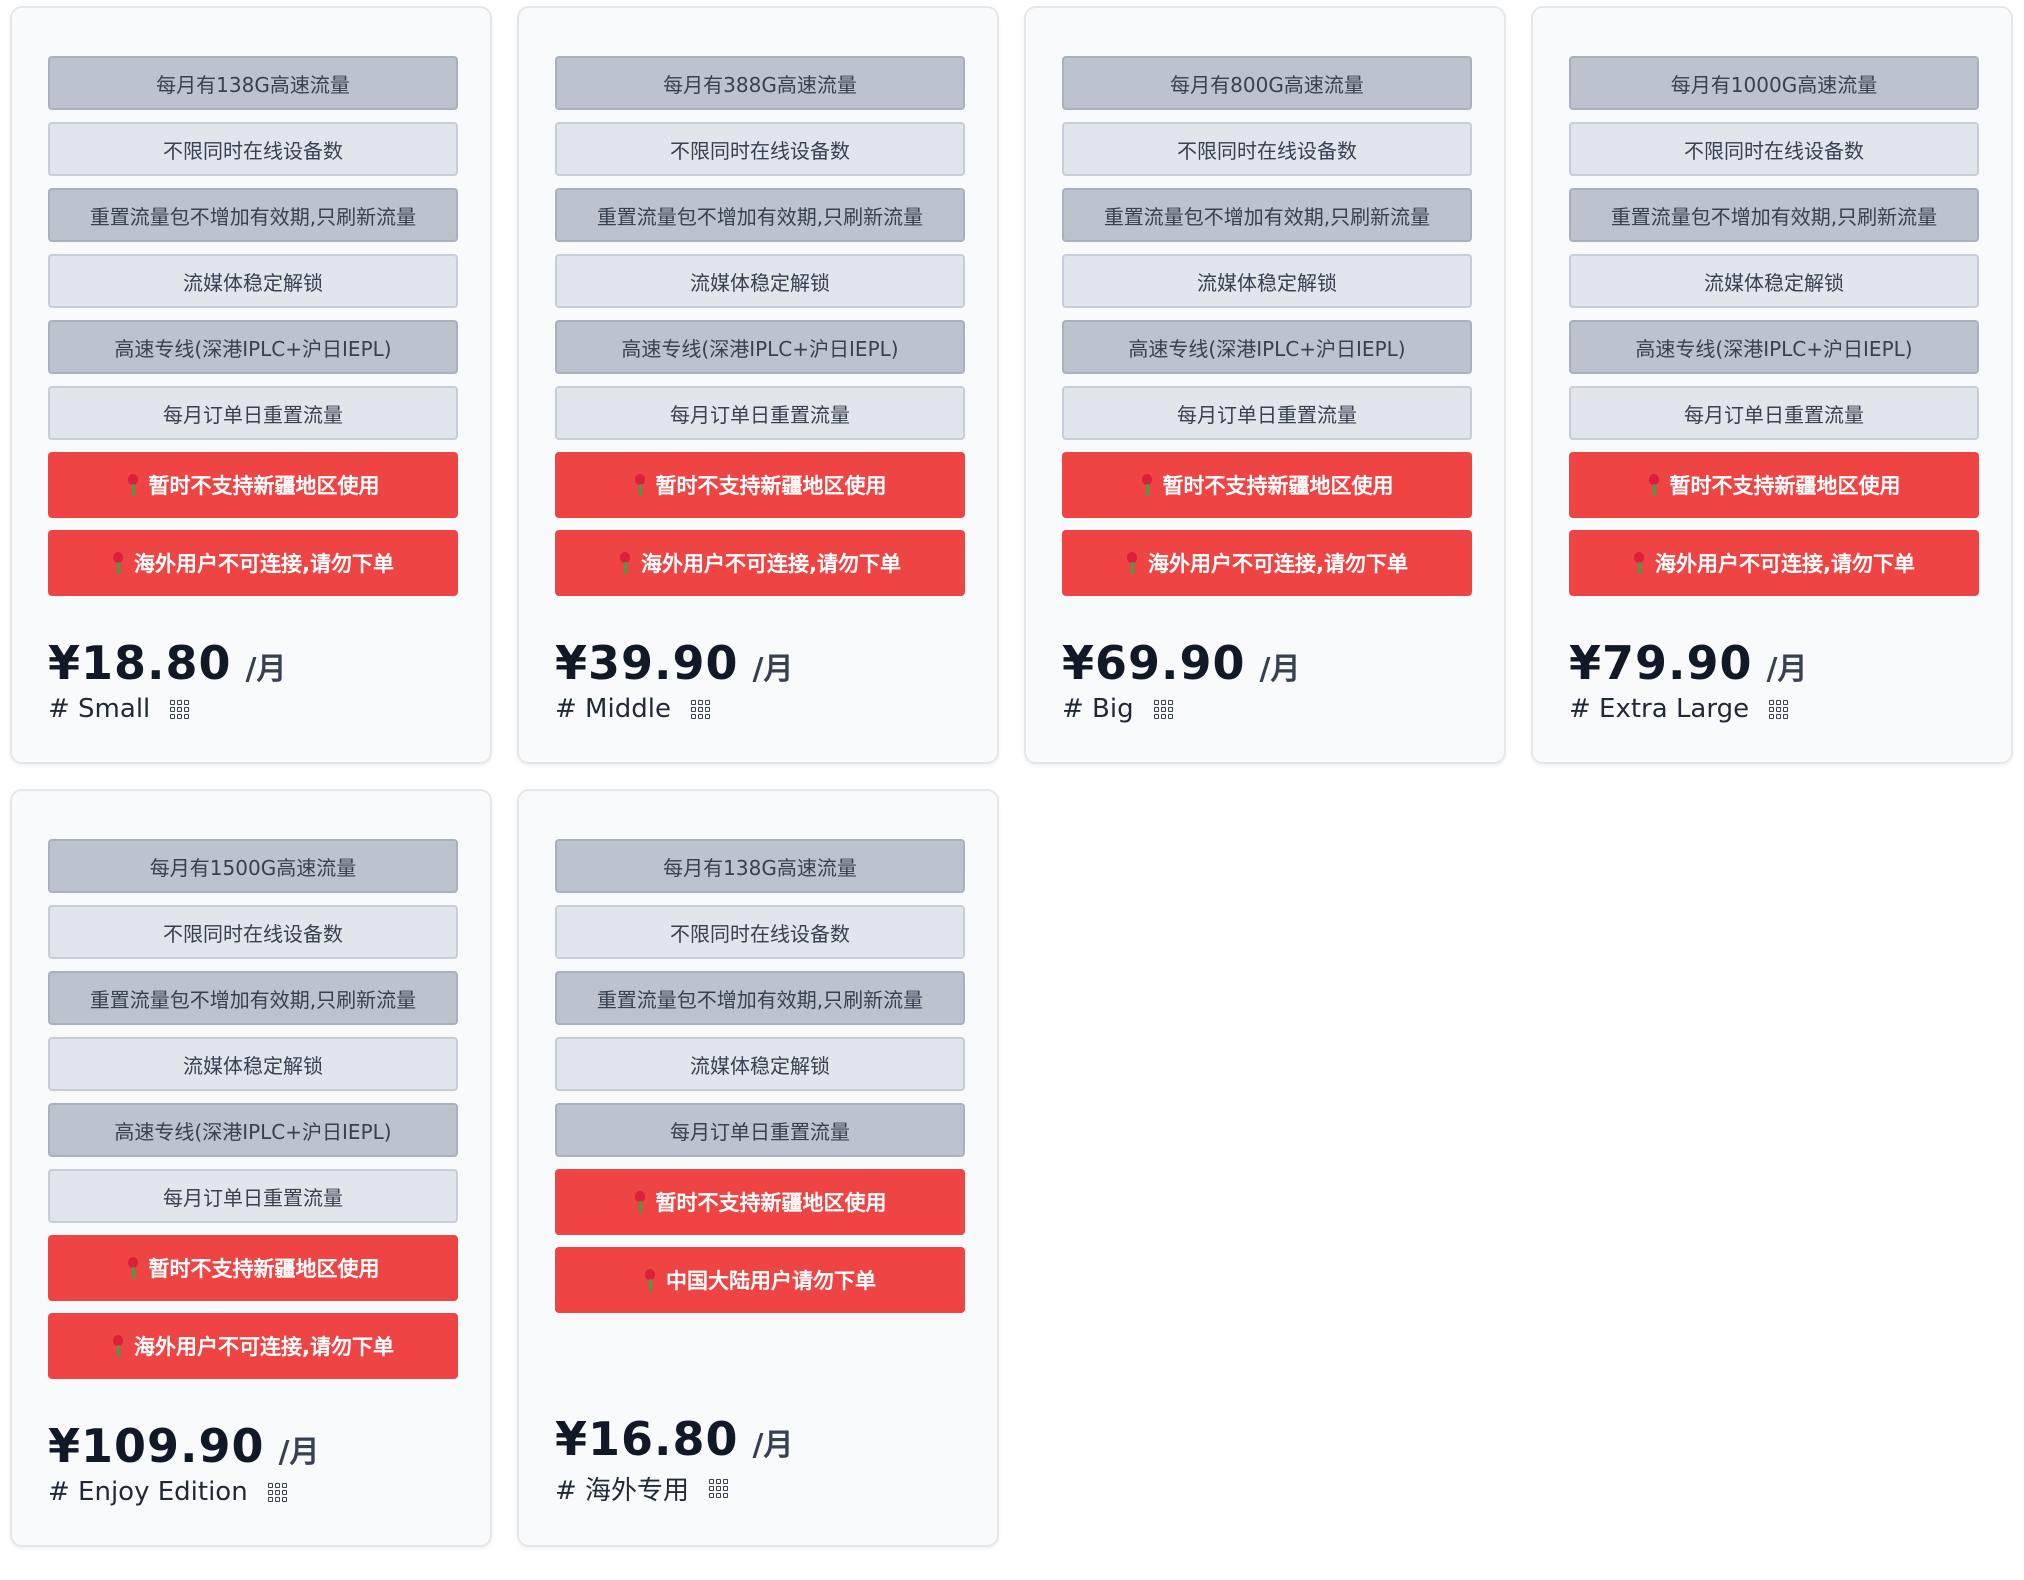 The height and width of the screenshot is (1580, 2024). What do you see at coordinates (148, 1492) in the screenshot?
I see `plan-name: # Enjoy Edition` at bounding box center [148, 1492].